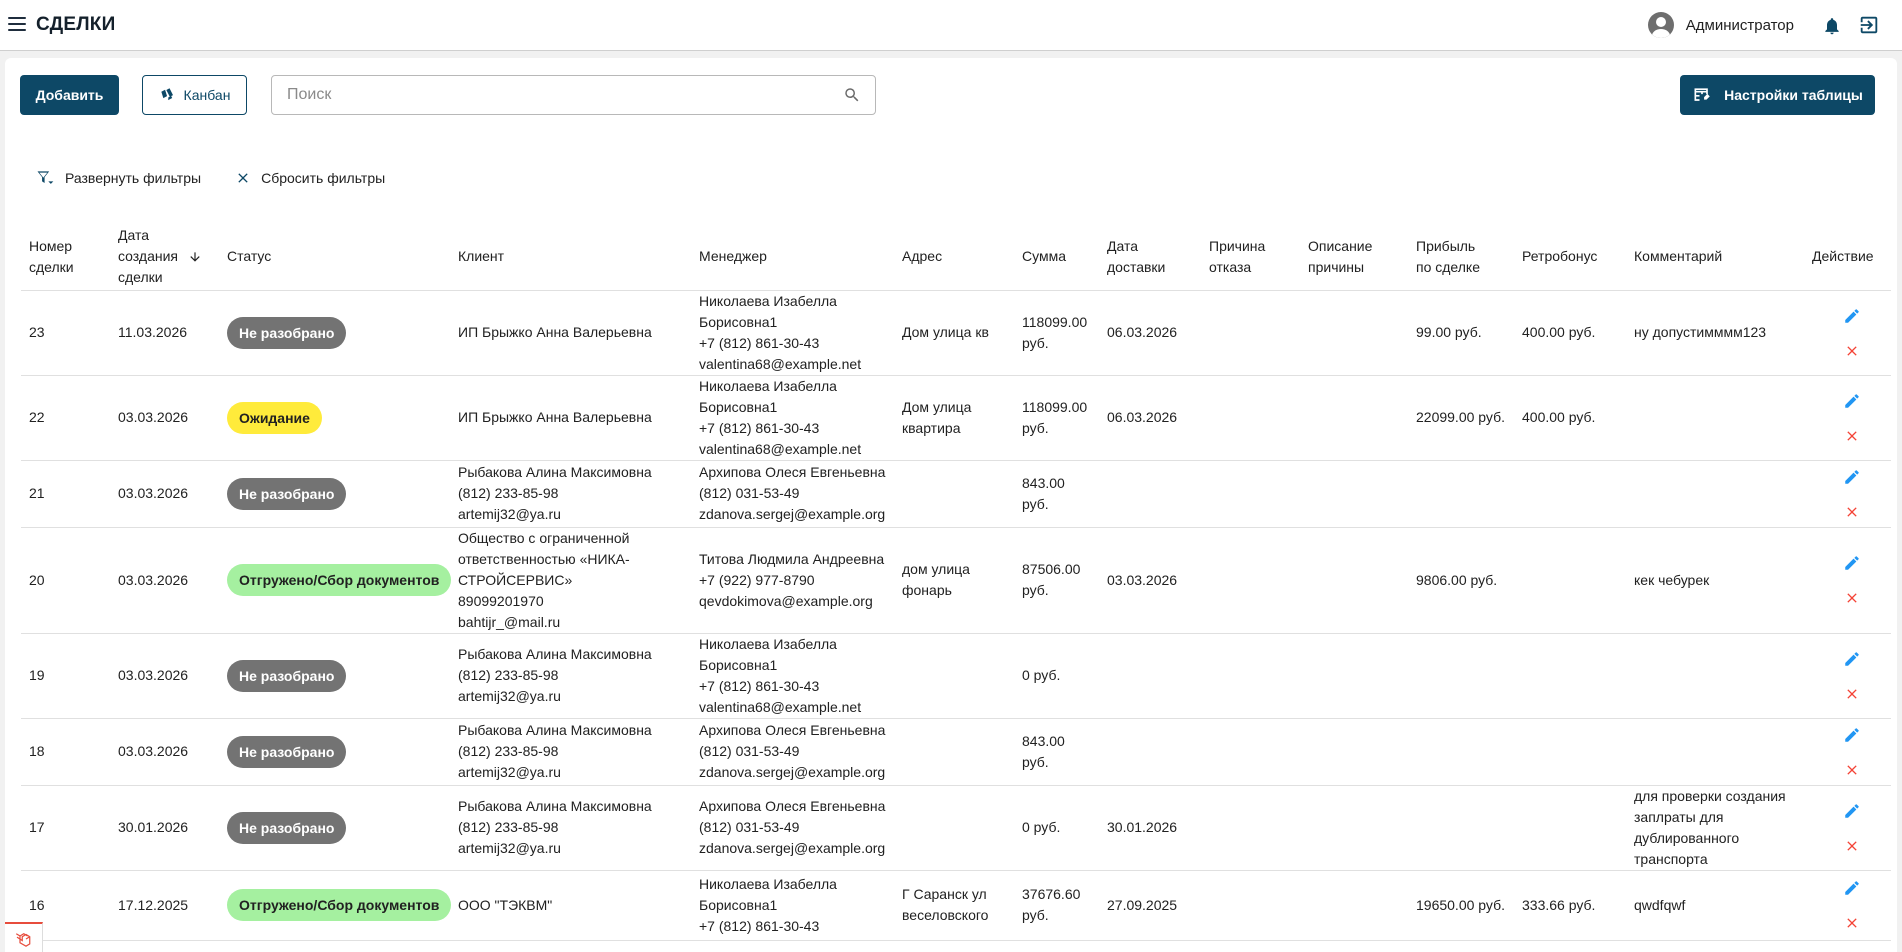 The height and width of the screenshot is (952, 1902). I want to click on cell-sum-line: 118099.00, so click(1055, 406).